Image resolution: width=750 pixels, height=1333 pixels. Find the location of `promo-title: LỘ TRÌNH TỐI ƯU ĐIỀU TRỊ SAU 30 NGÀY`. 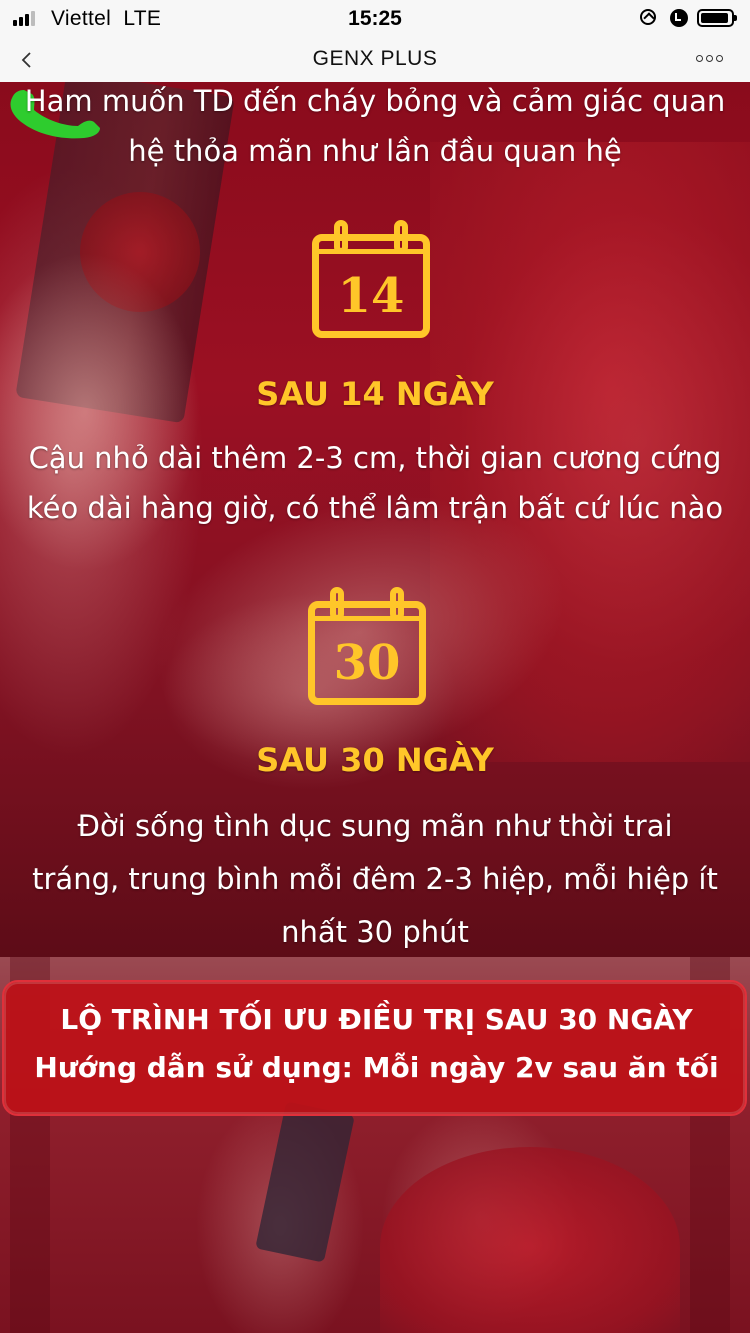

promo-title: LỘ TRÌNH TỐI ƯU ĐIỀU TRỊ SAU 30 NGÀY is located at coordinates (376, 1019).